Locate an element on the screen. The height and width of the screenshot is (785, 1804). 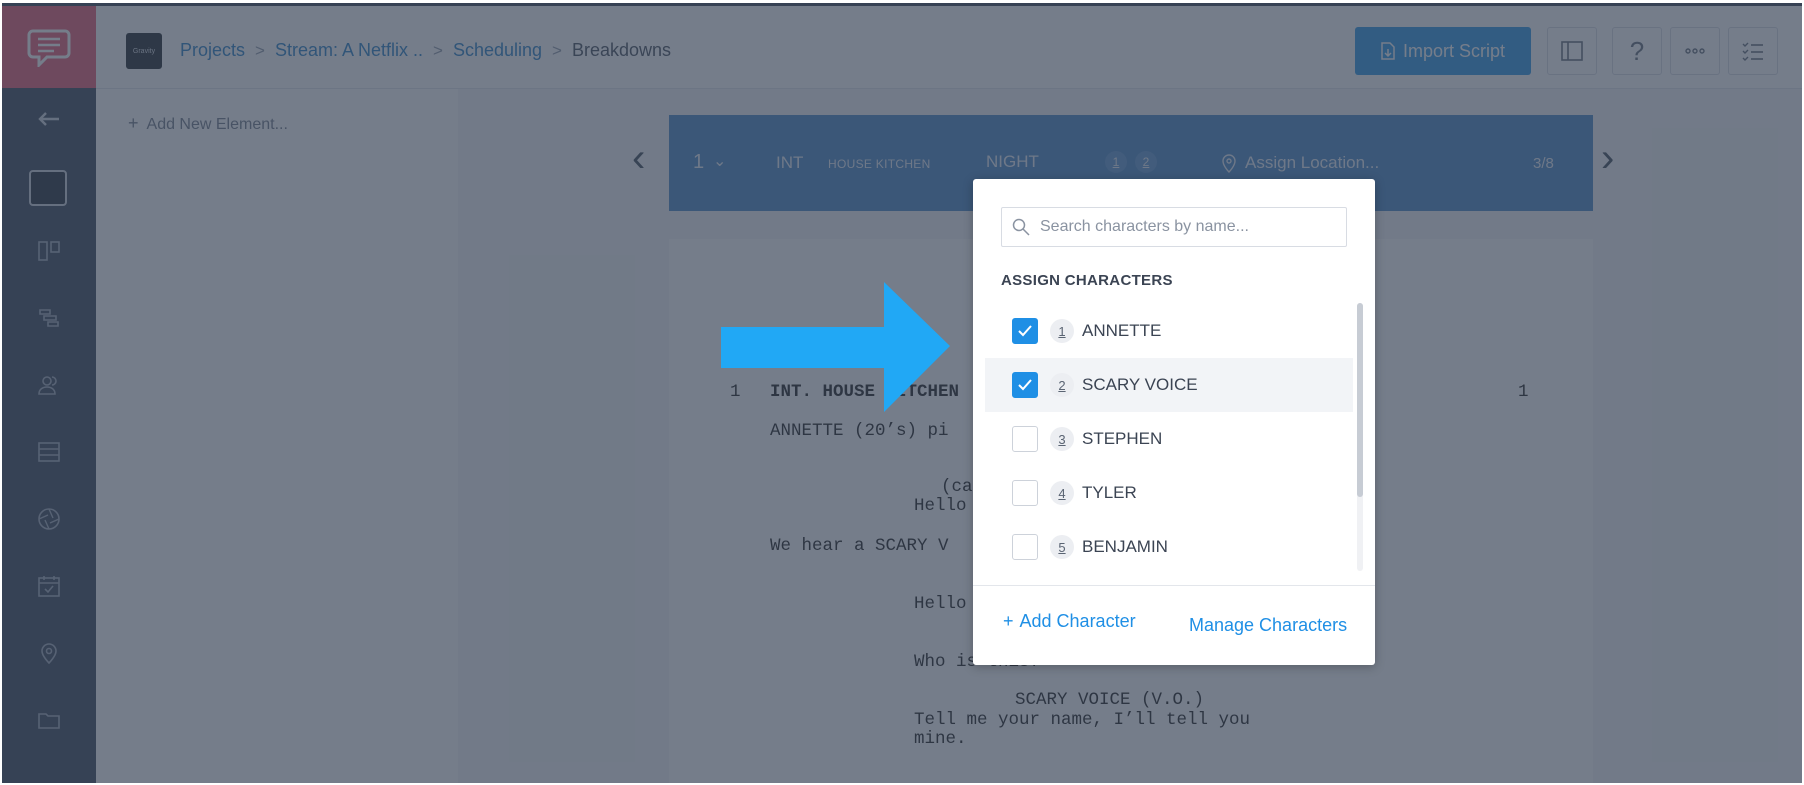
character-search-input is located at coordinates (1185, 227).